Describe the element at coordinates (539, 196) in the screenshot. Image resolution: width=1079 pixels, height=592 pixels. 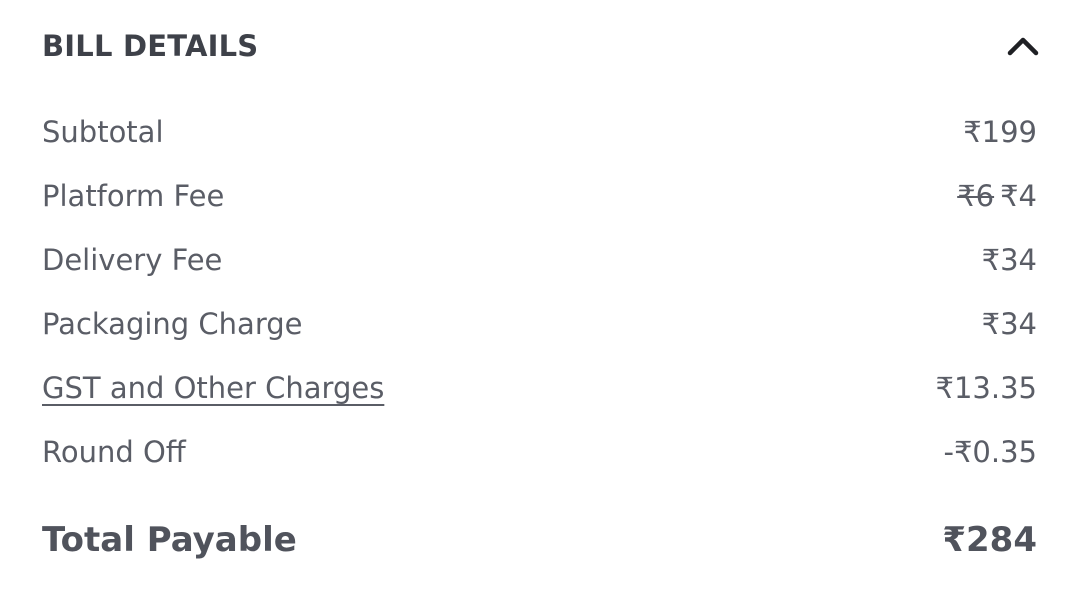
I see `bill-row-platform-fee: Platform Fee ₹6 ₹4` at that location.